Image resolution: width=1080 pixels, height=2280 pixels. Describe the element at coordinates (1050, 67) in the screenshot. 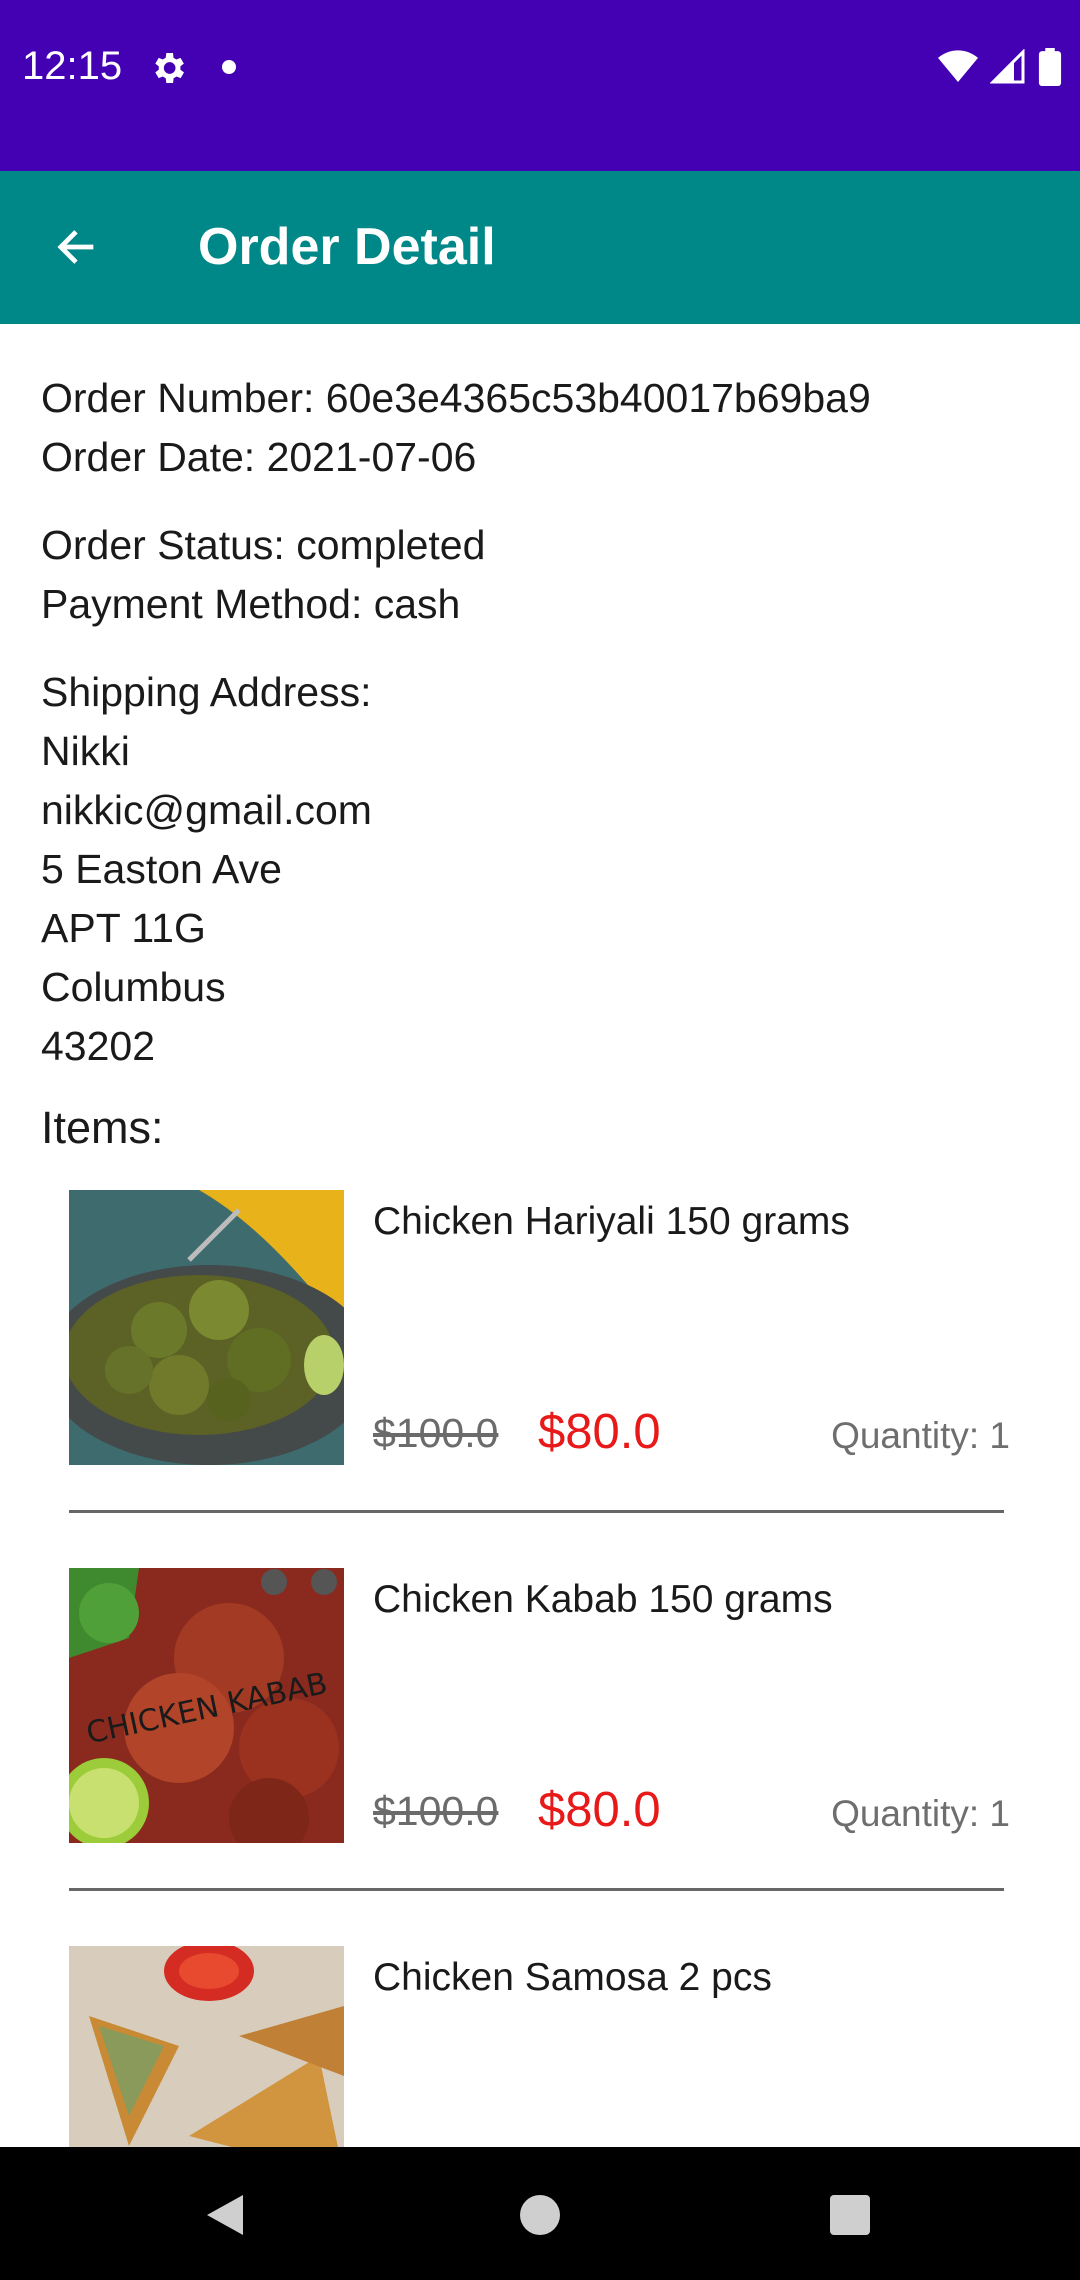

I see `battery-icon` at that location.